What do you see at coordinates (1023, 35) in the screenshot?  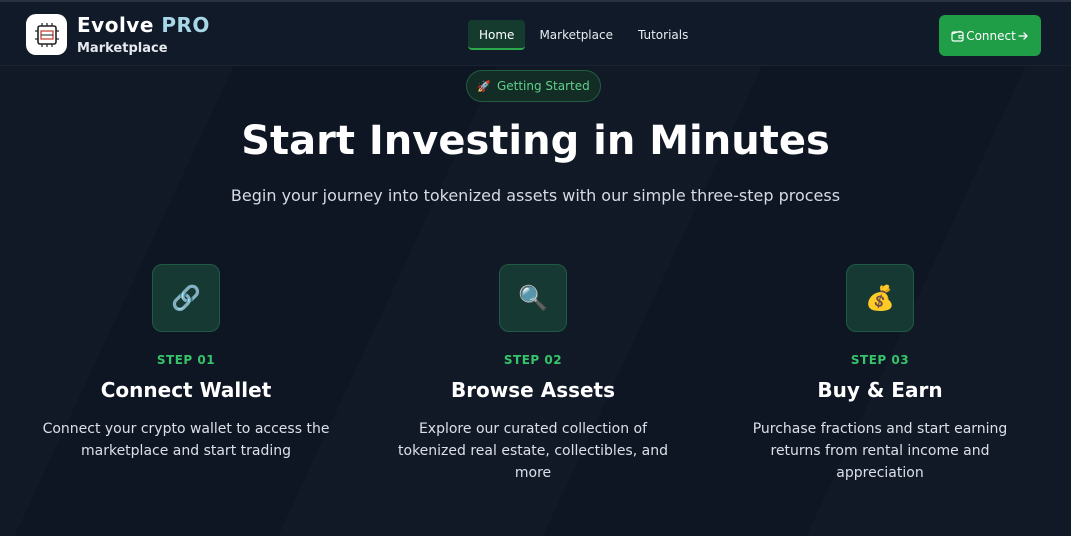 I see `arrow-right-icon` at bounding box center [1023, 35].